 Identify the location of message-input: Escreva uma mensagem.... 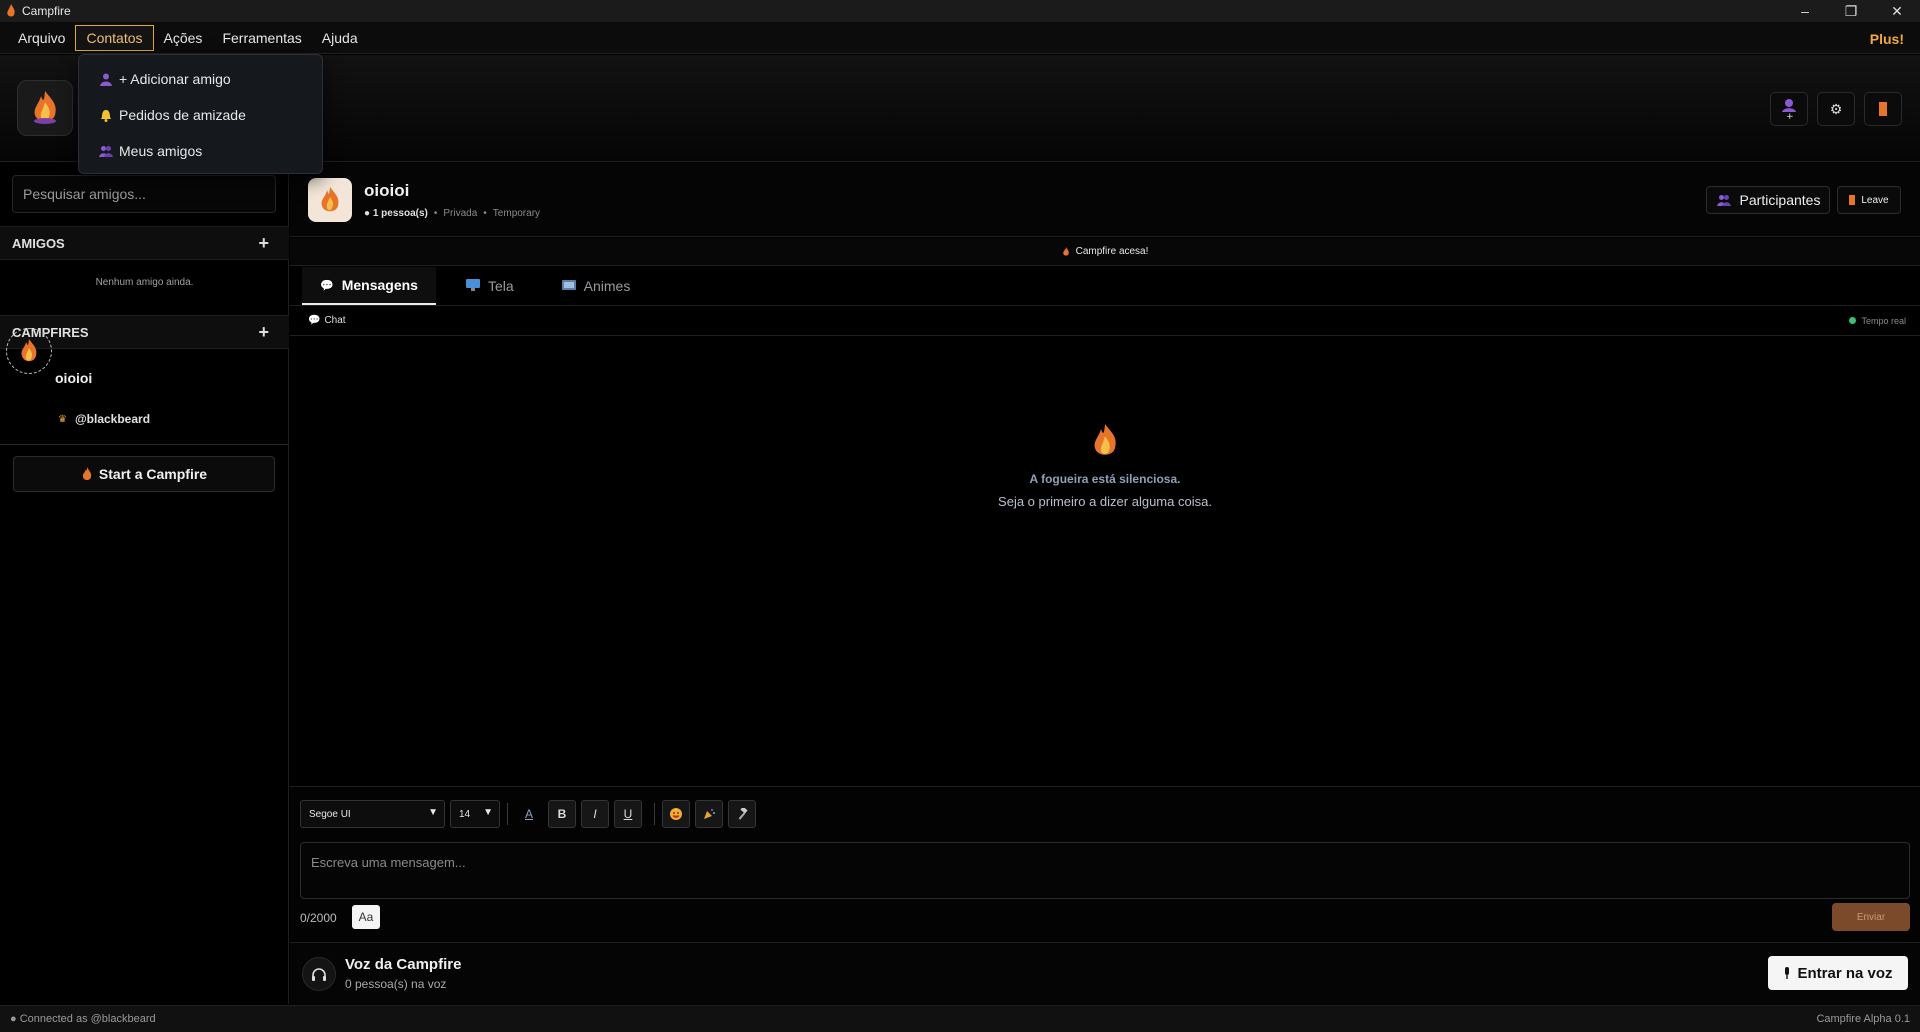
(1105, 870).